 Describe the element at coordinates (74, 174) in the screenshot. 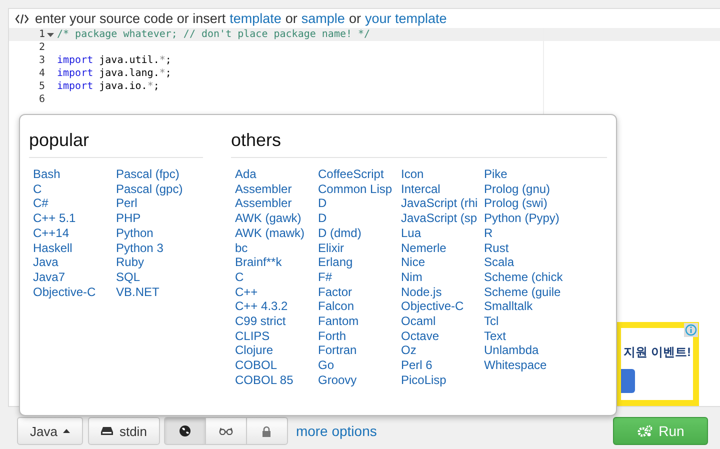

I see `language-link: Bash` at that location.